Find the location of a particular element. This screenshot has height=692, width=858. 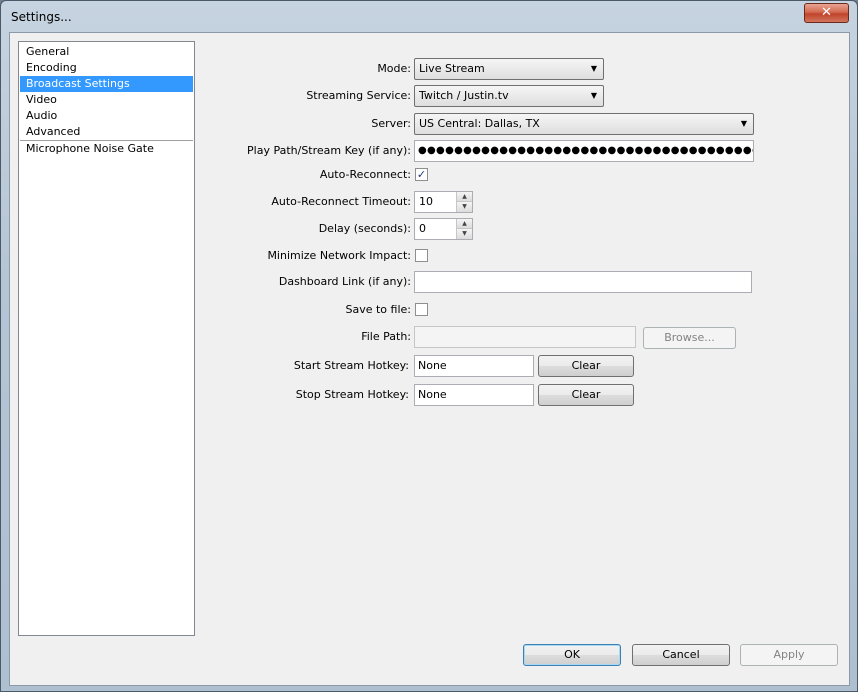

start-hotkey-label: Start Stream Hotkey: is located at coordinates (351, 365).